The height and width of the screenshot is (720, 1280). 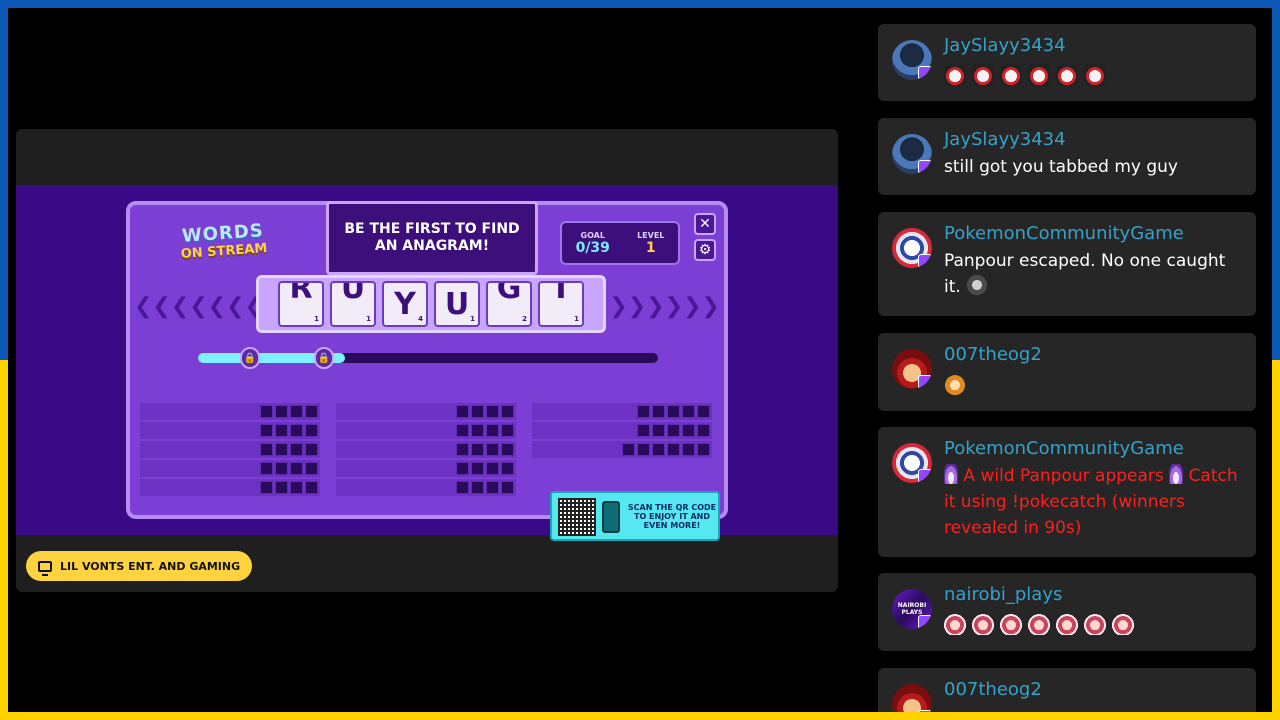 I want to click on rail-left-chevrons-icon: ❮❮❮❮❮❮❮, so click(x=199, y=306).